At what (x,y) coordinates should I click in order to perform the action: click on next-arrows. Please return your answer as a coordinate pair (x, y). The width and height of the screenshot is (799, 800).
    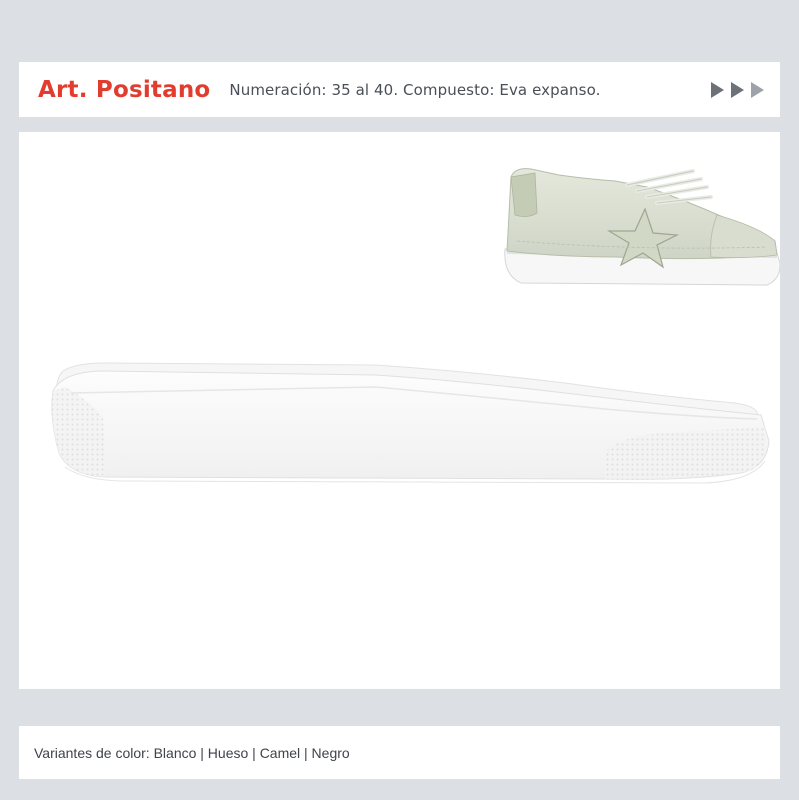
    Looking at the image, I should click on (737, 90).